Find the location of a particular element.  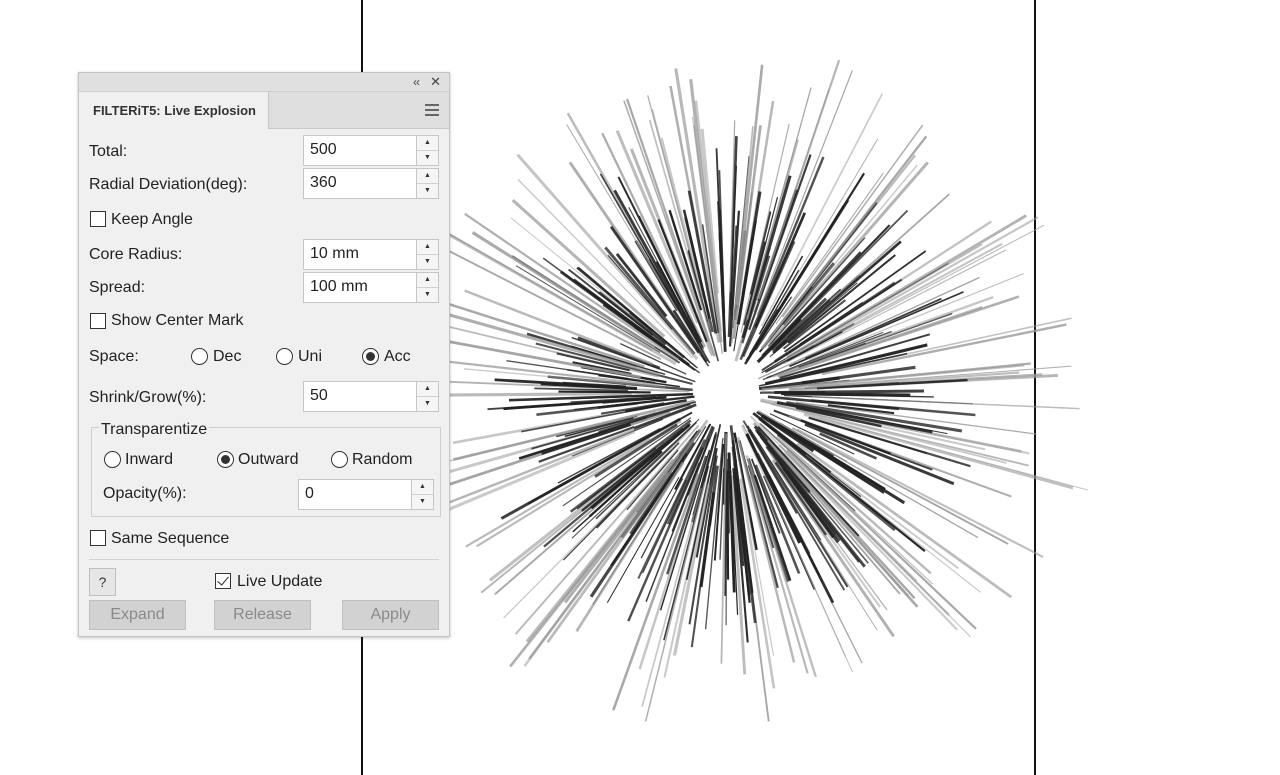

core-radius-label: Core Radius: is located at coordinates (136, 254).